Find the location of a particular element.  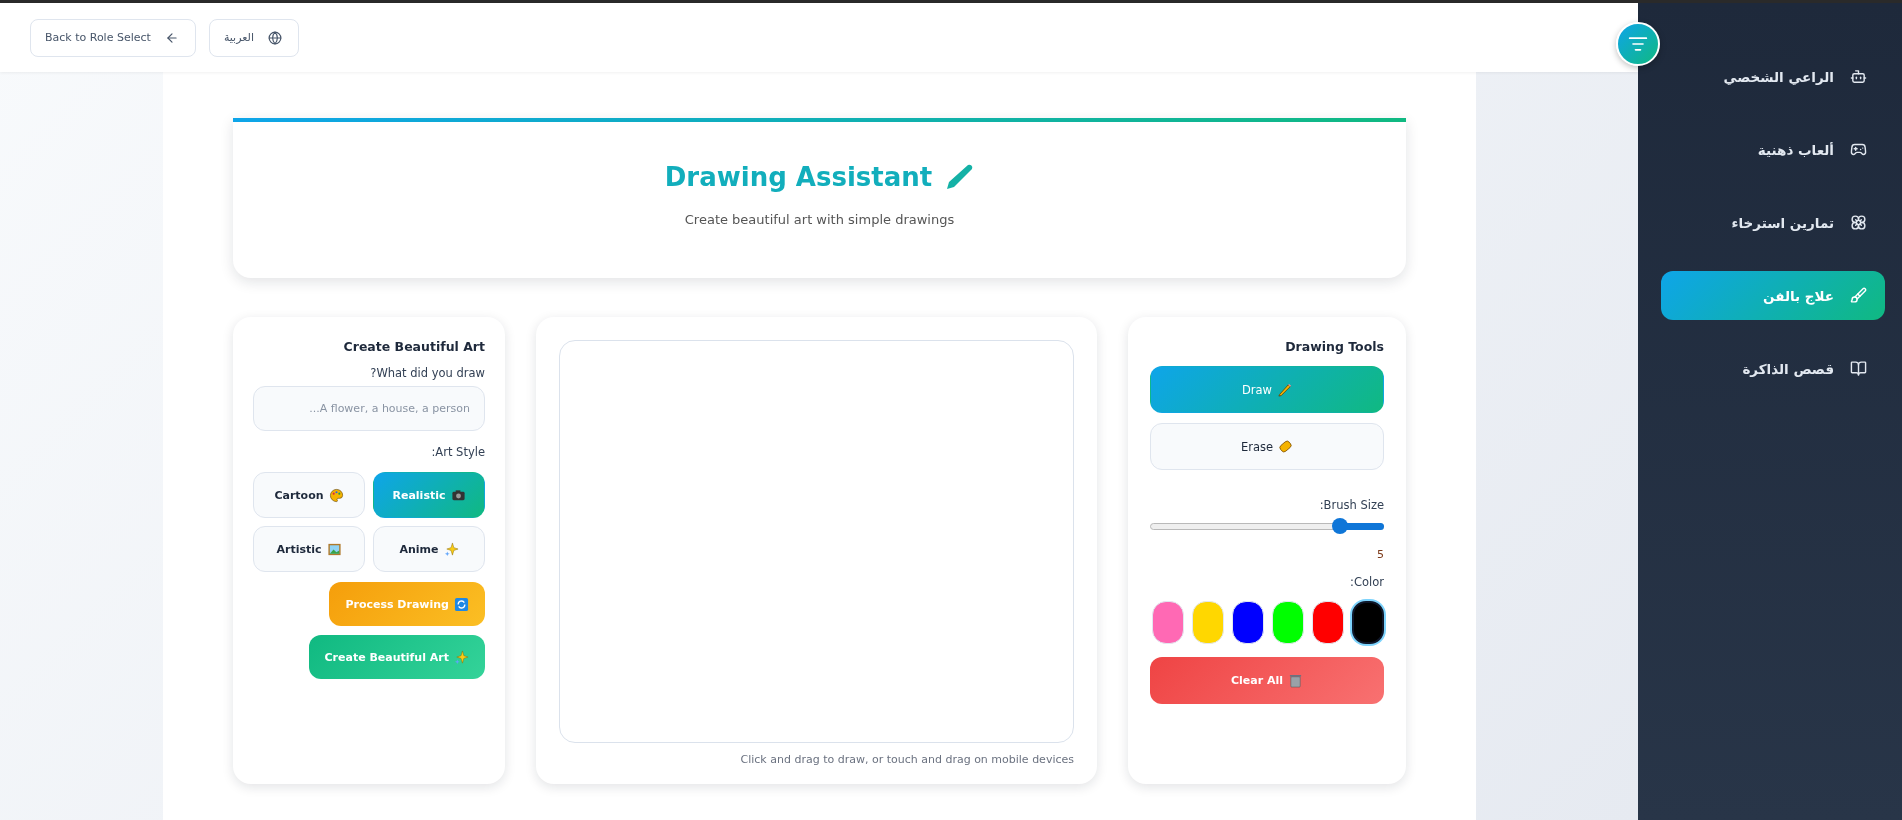

canvas-hint: Click and drag to draw, or touch and drag on mobile devices is located at coordinates (906, 759).